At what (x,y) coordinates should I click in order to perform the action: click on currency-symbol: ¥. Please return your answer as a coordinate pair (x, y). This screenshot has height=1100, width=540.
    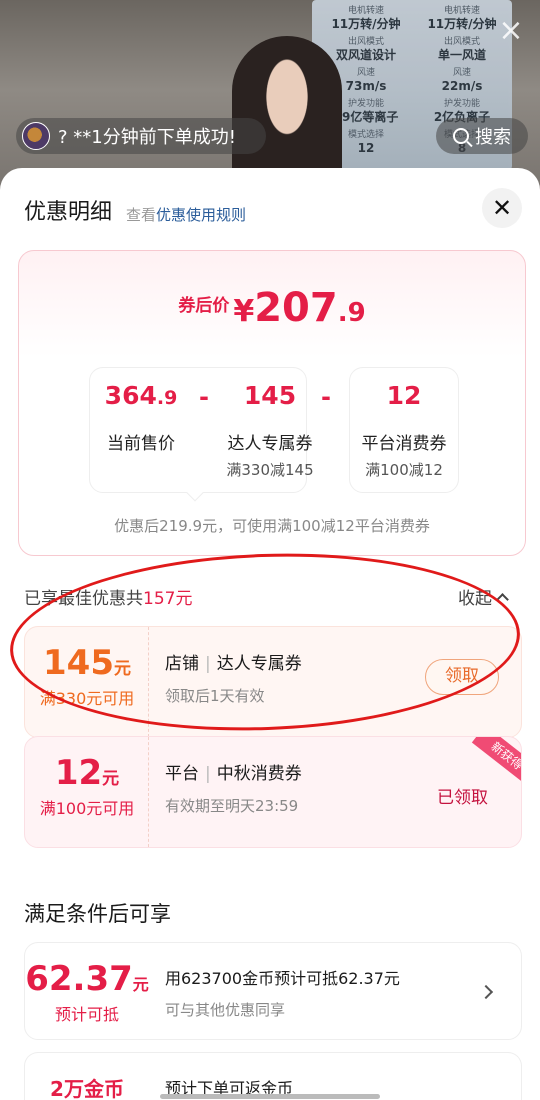
    Looking at the image, I should click on (244, 311).